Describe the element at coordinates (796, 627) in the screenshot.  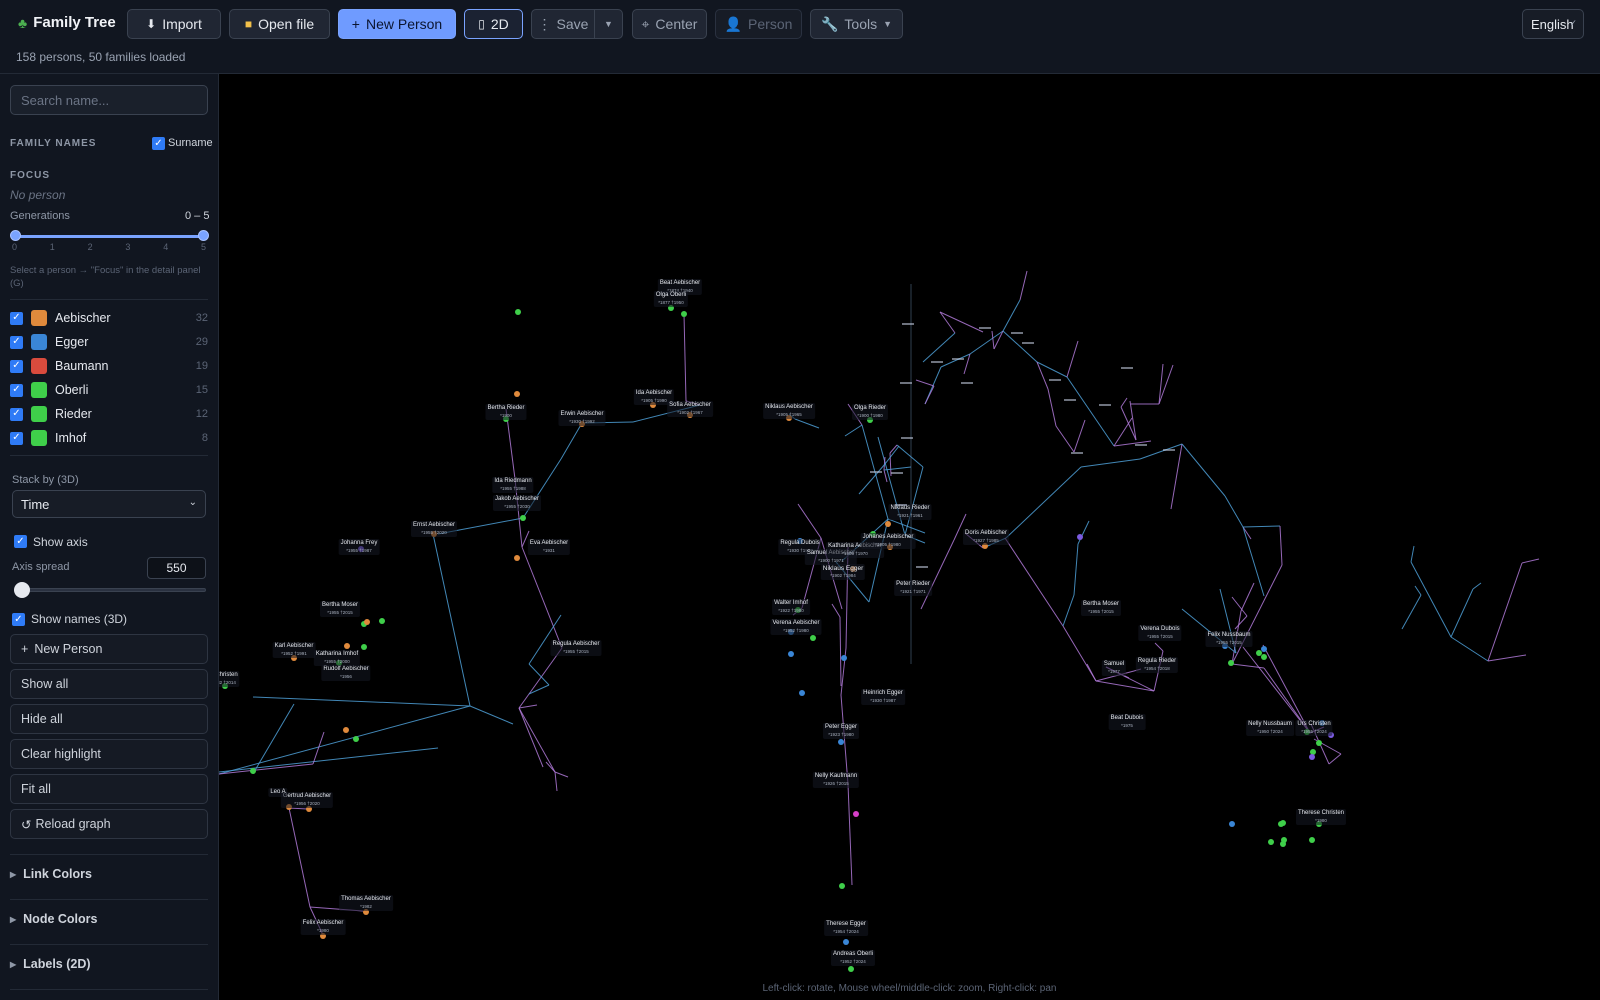
I see `person-label: Verena Aebischer *1952 †1980` at that location.